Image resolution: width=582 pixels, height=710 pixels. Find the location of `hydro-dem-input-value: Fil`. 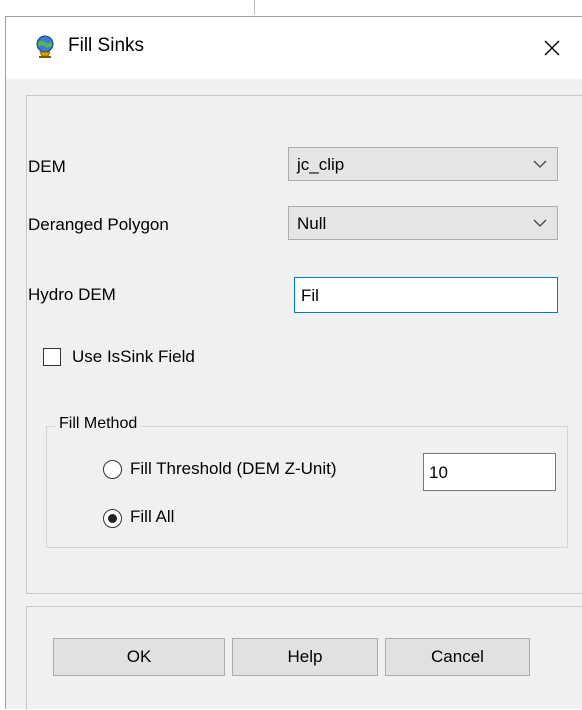

hydro-dem-input-value: Fil is located at coordinates (310, 295).